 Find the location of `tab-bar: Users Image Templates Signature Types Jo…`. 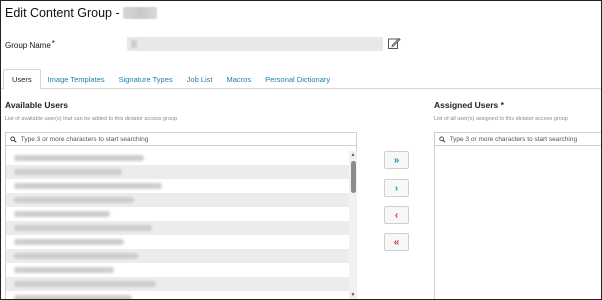

tab-bar: Users Image Templates Signature Types Jo… is located at coordinates (301, 79).